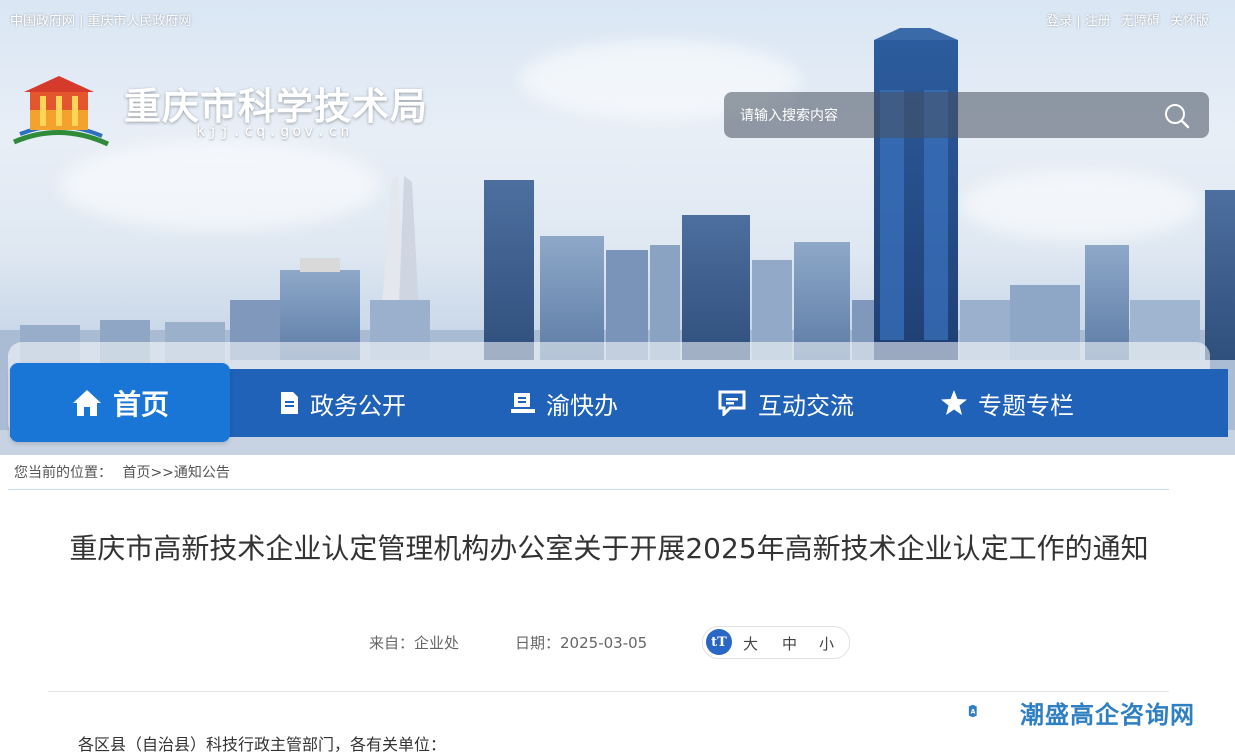 The width and height of the screenshot is (1235, 755). What do you see at coordinates (750, 643) in the screenshot?
I see `font-size-large: 大` at bounding box center [750, 643].